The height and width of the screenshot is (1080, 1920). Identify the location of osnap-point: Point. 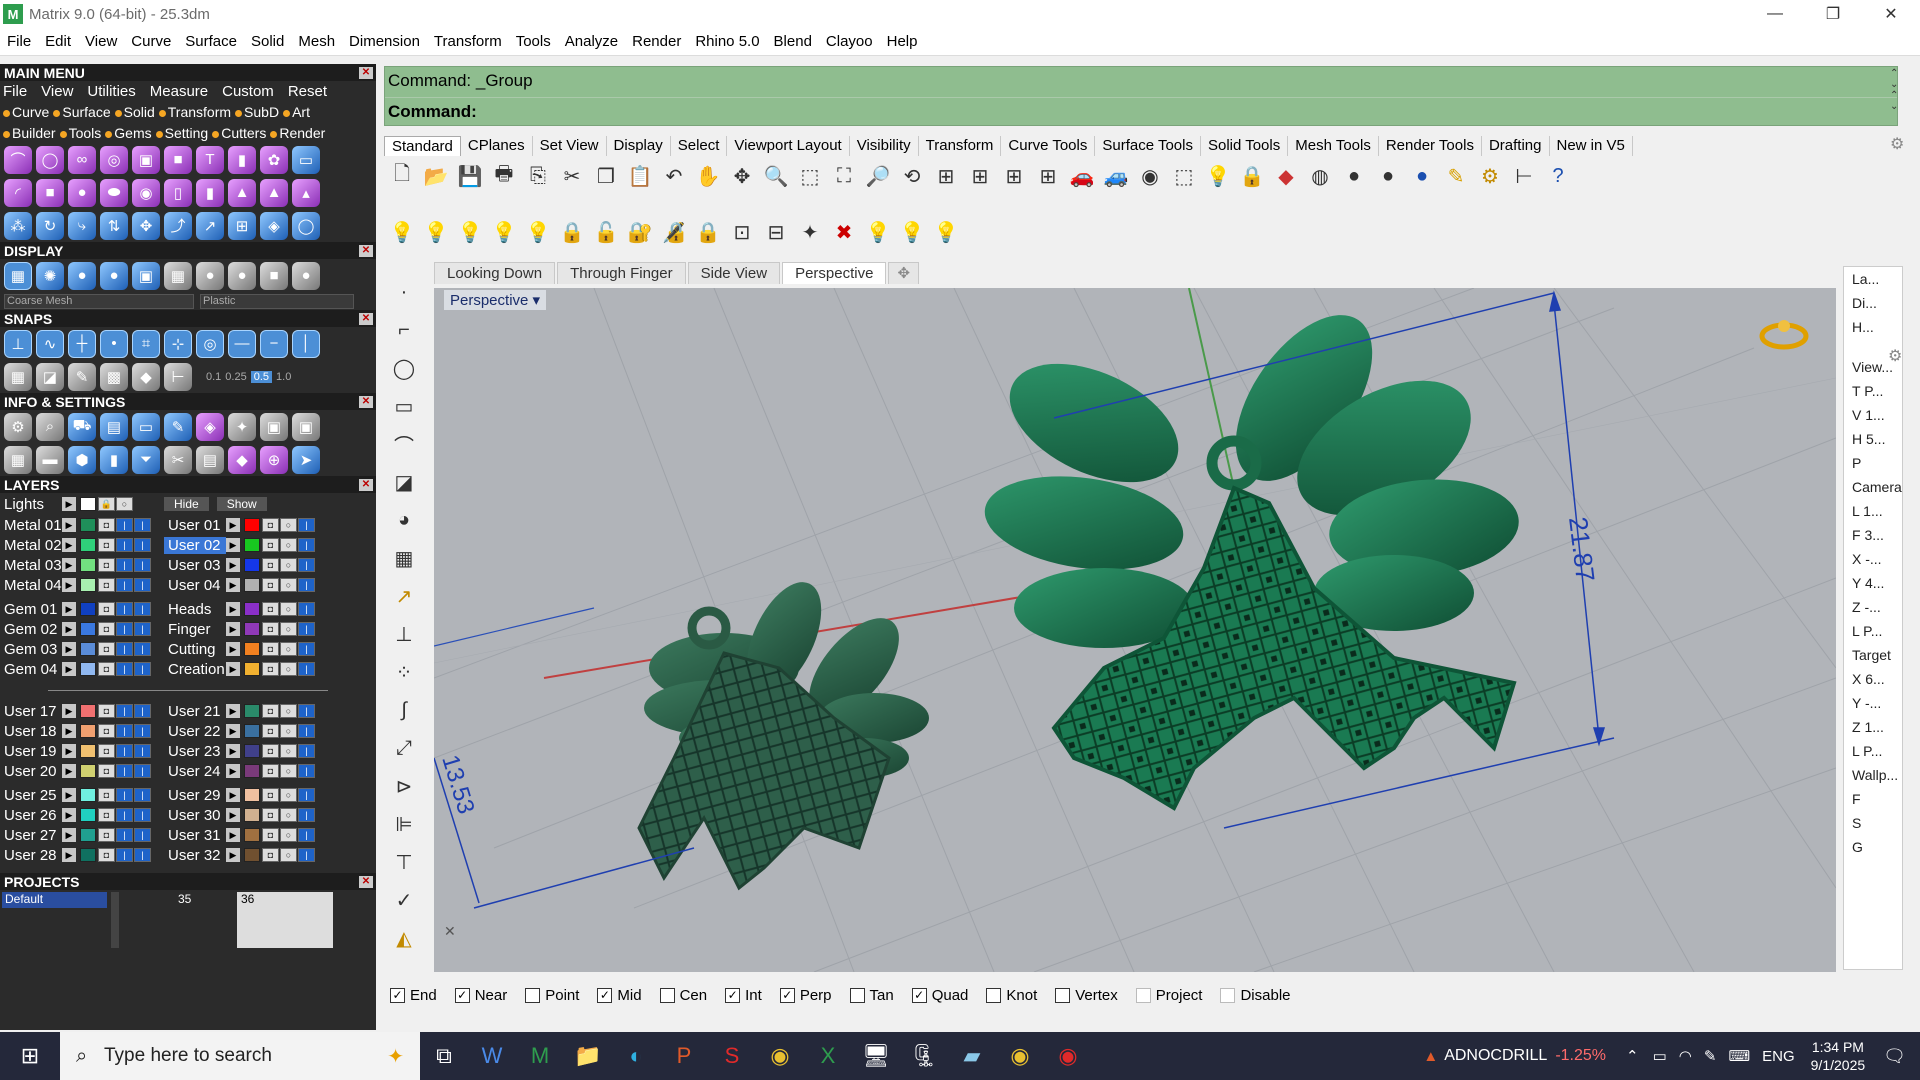
(552, 995).